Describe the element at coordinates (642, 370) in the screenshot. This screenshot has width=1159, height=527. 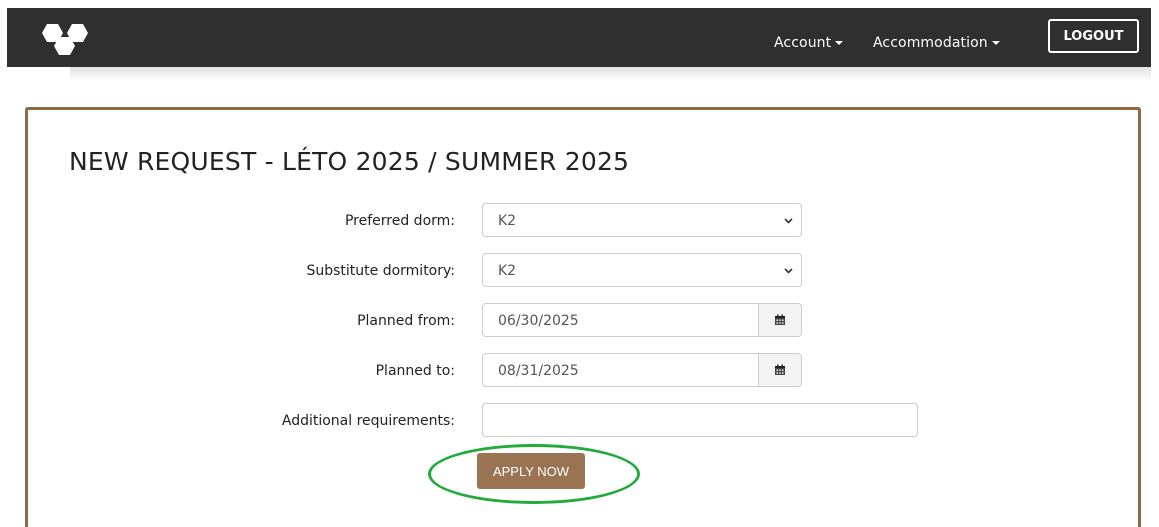
I see `planned-to-input: 08/31/2025` at that location.